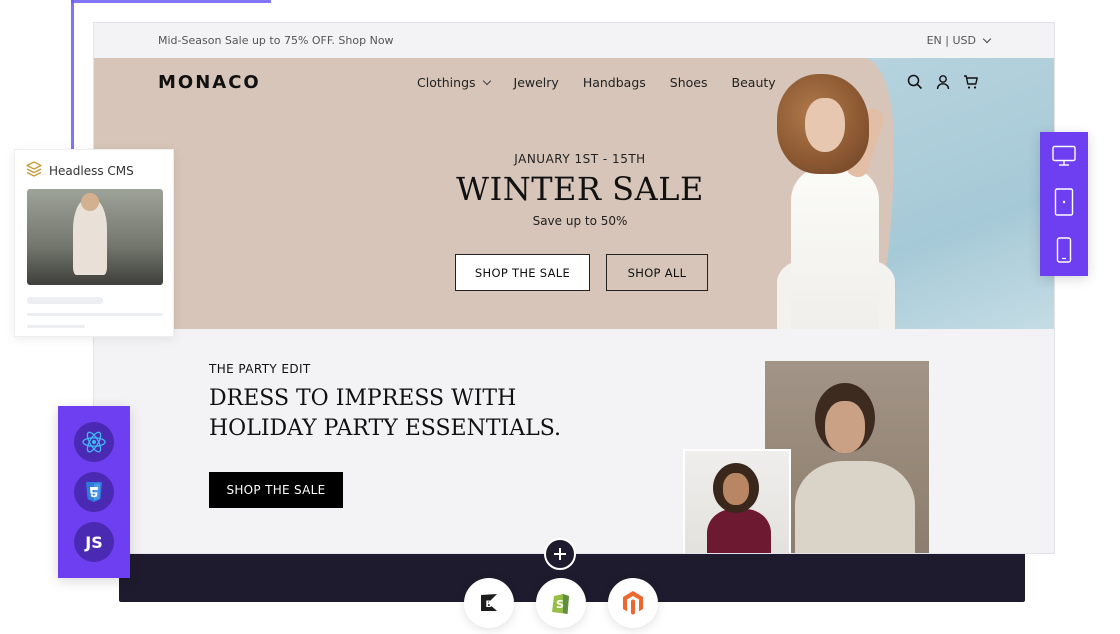 This screenshot has width=1120, height=634. Describe the element at coordinates (94, 542) in the screenshot. I see `javascript-icon: JS` at that location.